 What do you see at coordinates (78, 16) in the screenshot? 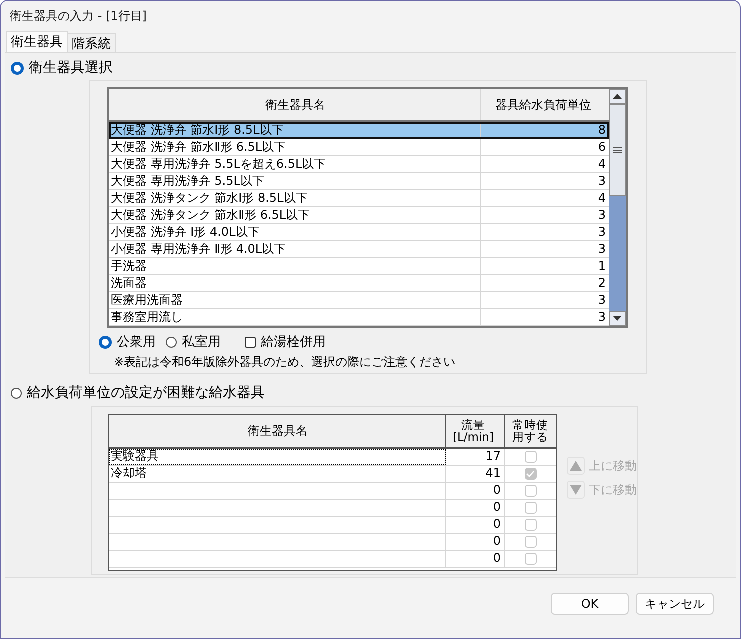
I see `window-title: 衛生器具の入力 - [1行目]` at bounding box center [78, 16].